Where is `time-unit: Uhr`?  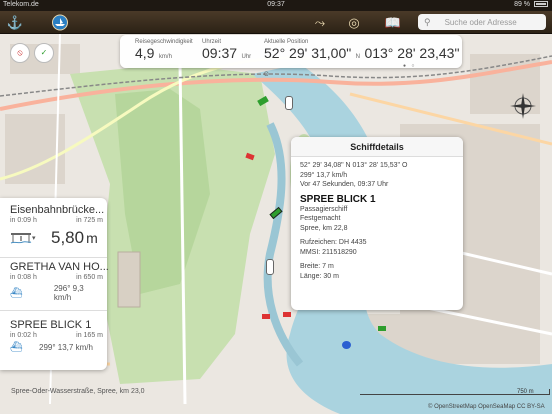 time-unit: Uhr is located at coordinates (246, 57).